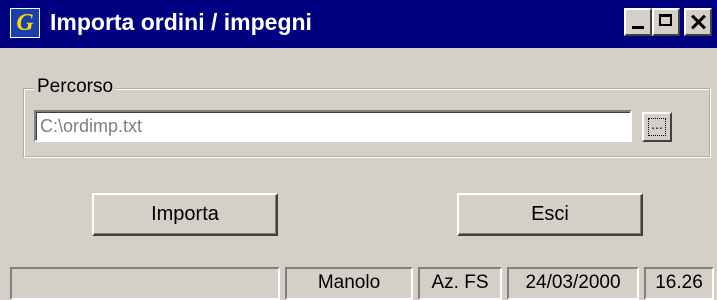  What do you see at coordinates (145, 283) in the screenshot?
I see `status-panel-message` at bounding box center [145, 283].